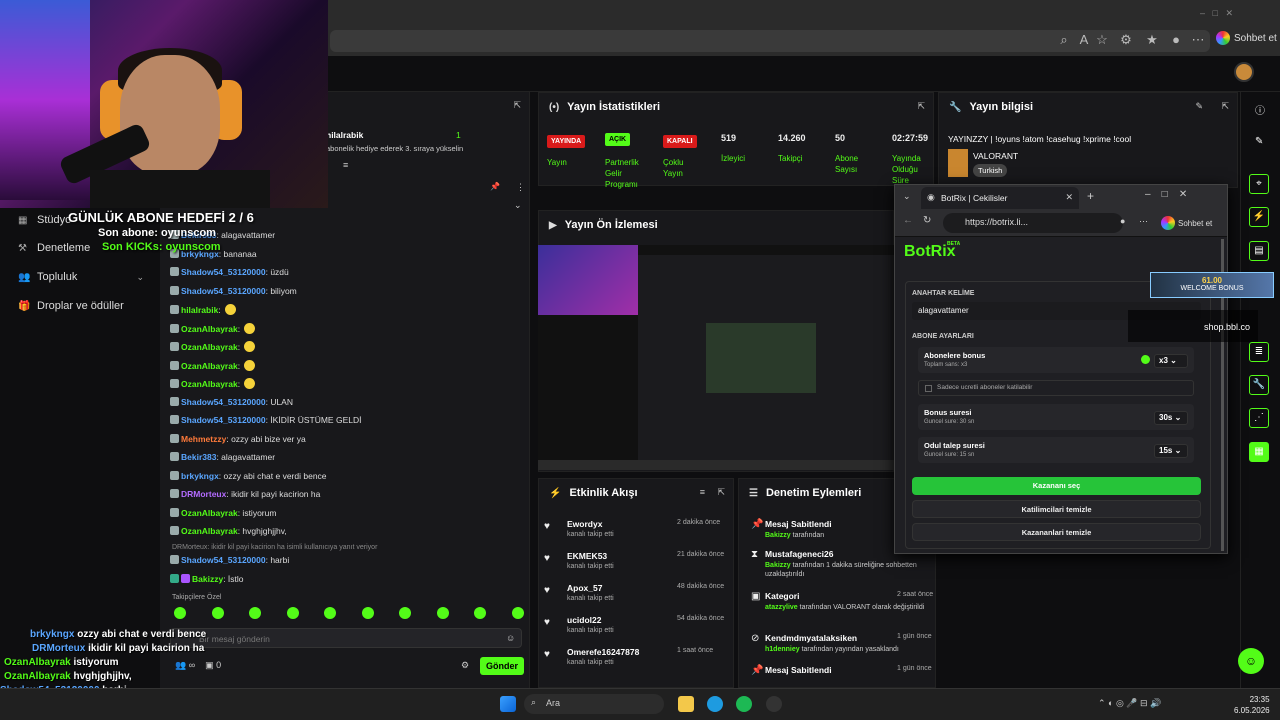 The height and width of the screenshot is (720, 1280). Describe the element at coordinates (910, 138) in the screenshot. I see `uptime: 02:27:59` at that location.